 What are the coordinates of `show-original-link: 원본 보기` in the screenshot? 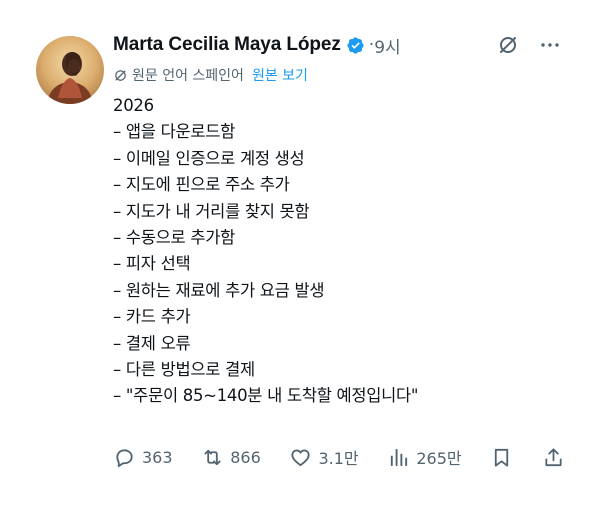 It's located at (280, 75).